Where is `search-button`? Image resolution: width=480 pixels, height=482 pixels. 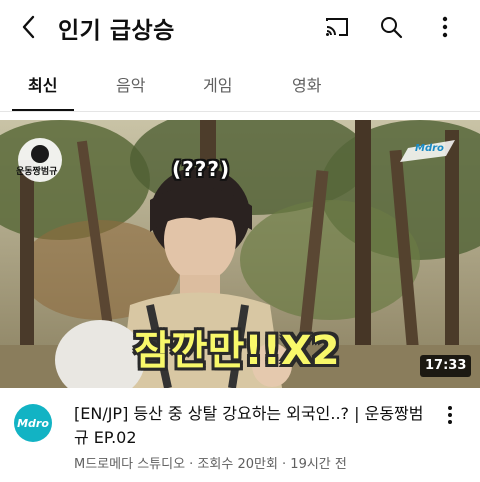 search-button is located at coordinates (391, 27).